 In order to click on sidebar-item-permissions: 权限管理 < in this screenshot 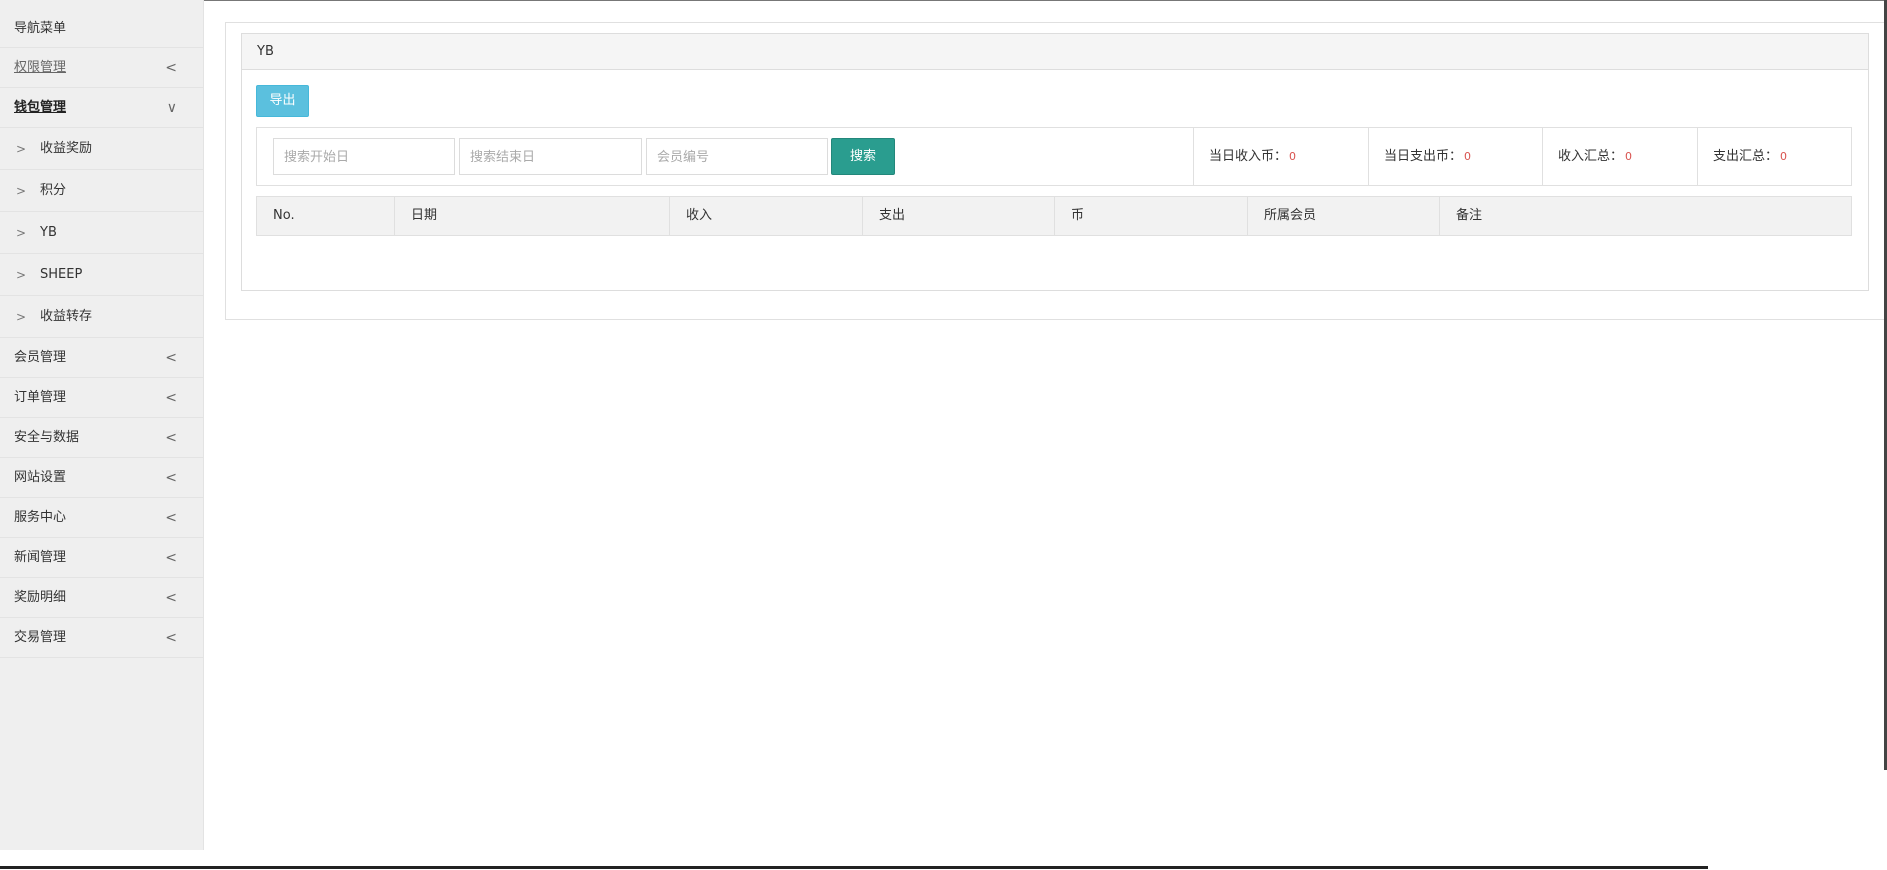, I will do `click(101, 68)`.